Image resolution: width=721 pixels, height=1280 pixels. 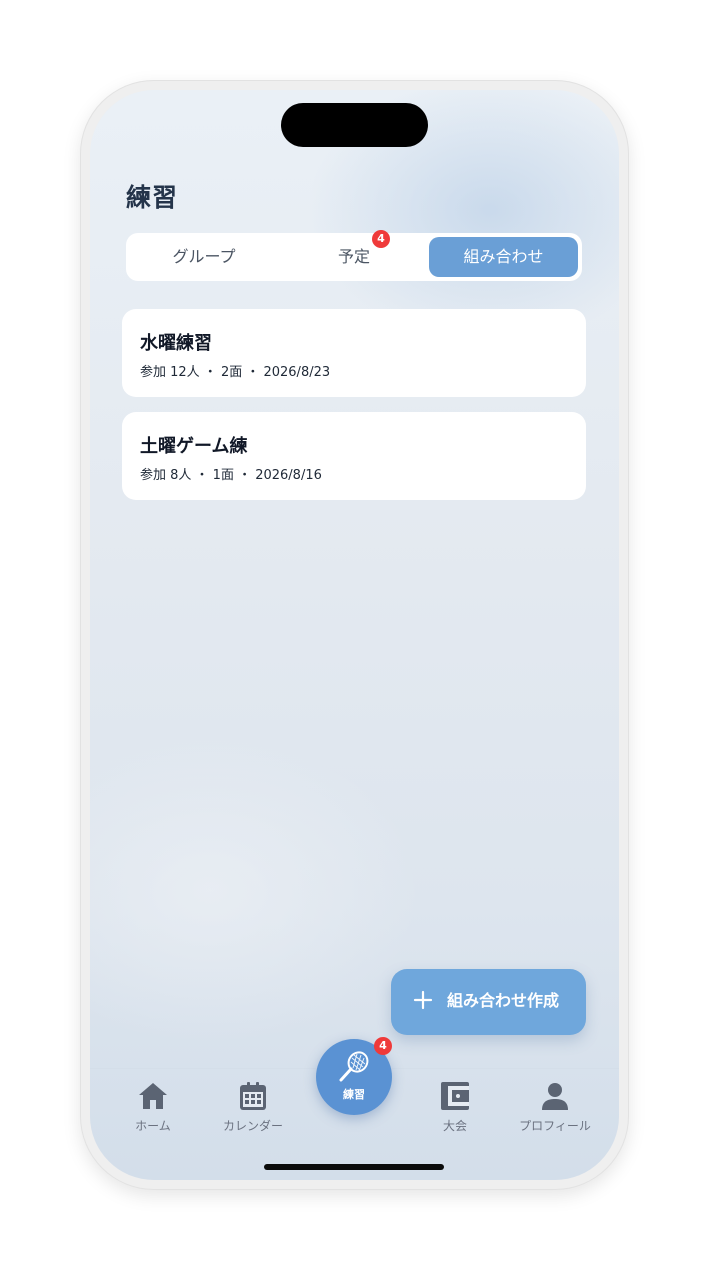 What do you see at coordinates (555, 1096) in the screenshot?
I see `person-icon` at bounding box center [555, 1096].